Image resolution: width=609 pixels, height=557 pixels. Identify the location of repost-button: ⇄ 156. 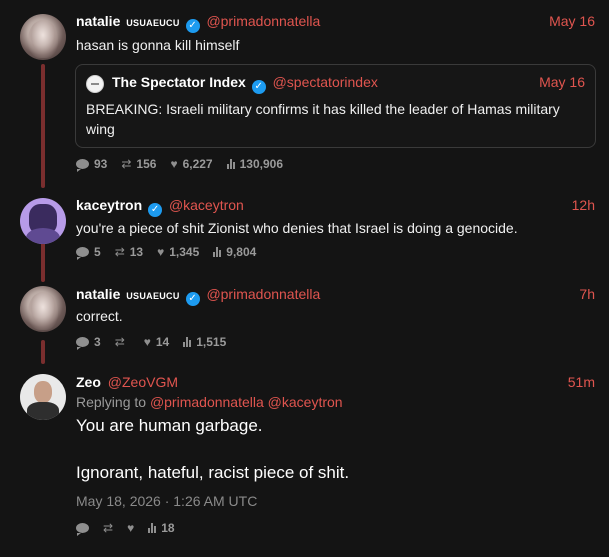
(138, 164).